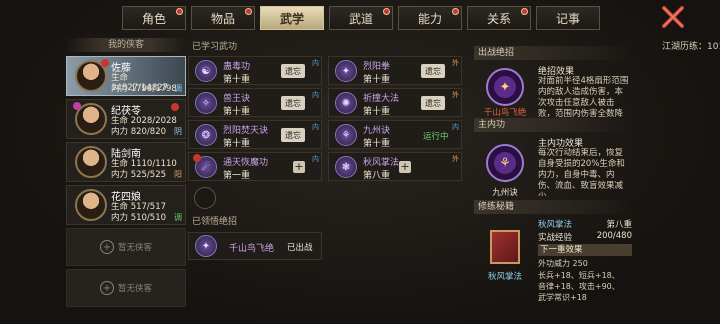 The height and width of the screenshot is (324, 720). I want to click on close-icon, so click(673, 17).